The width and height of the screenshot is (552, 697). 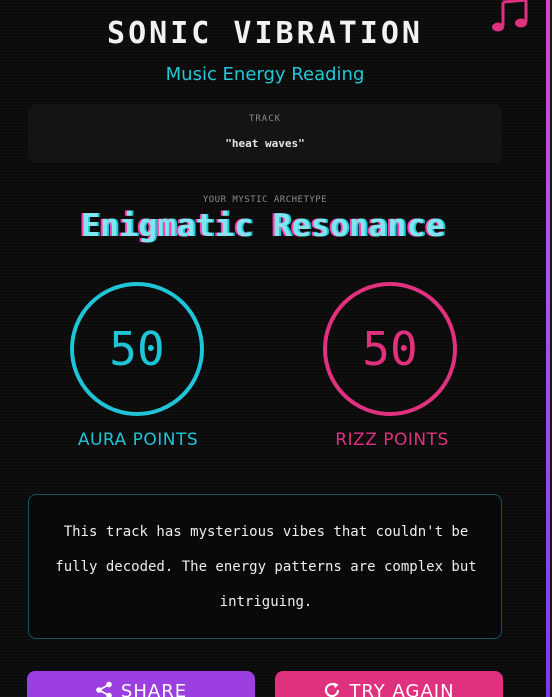 What do you see at coordinates (265, 119) in the screenshot?
I see `track-label: TRACK` at bounding box center [265, 119].